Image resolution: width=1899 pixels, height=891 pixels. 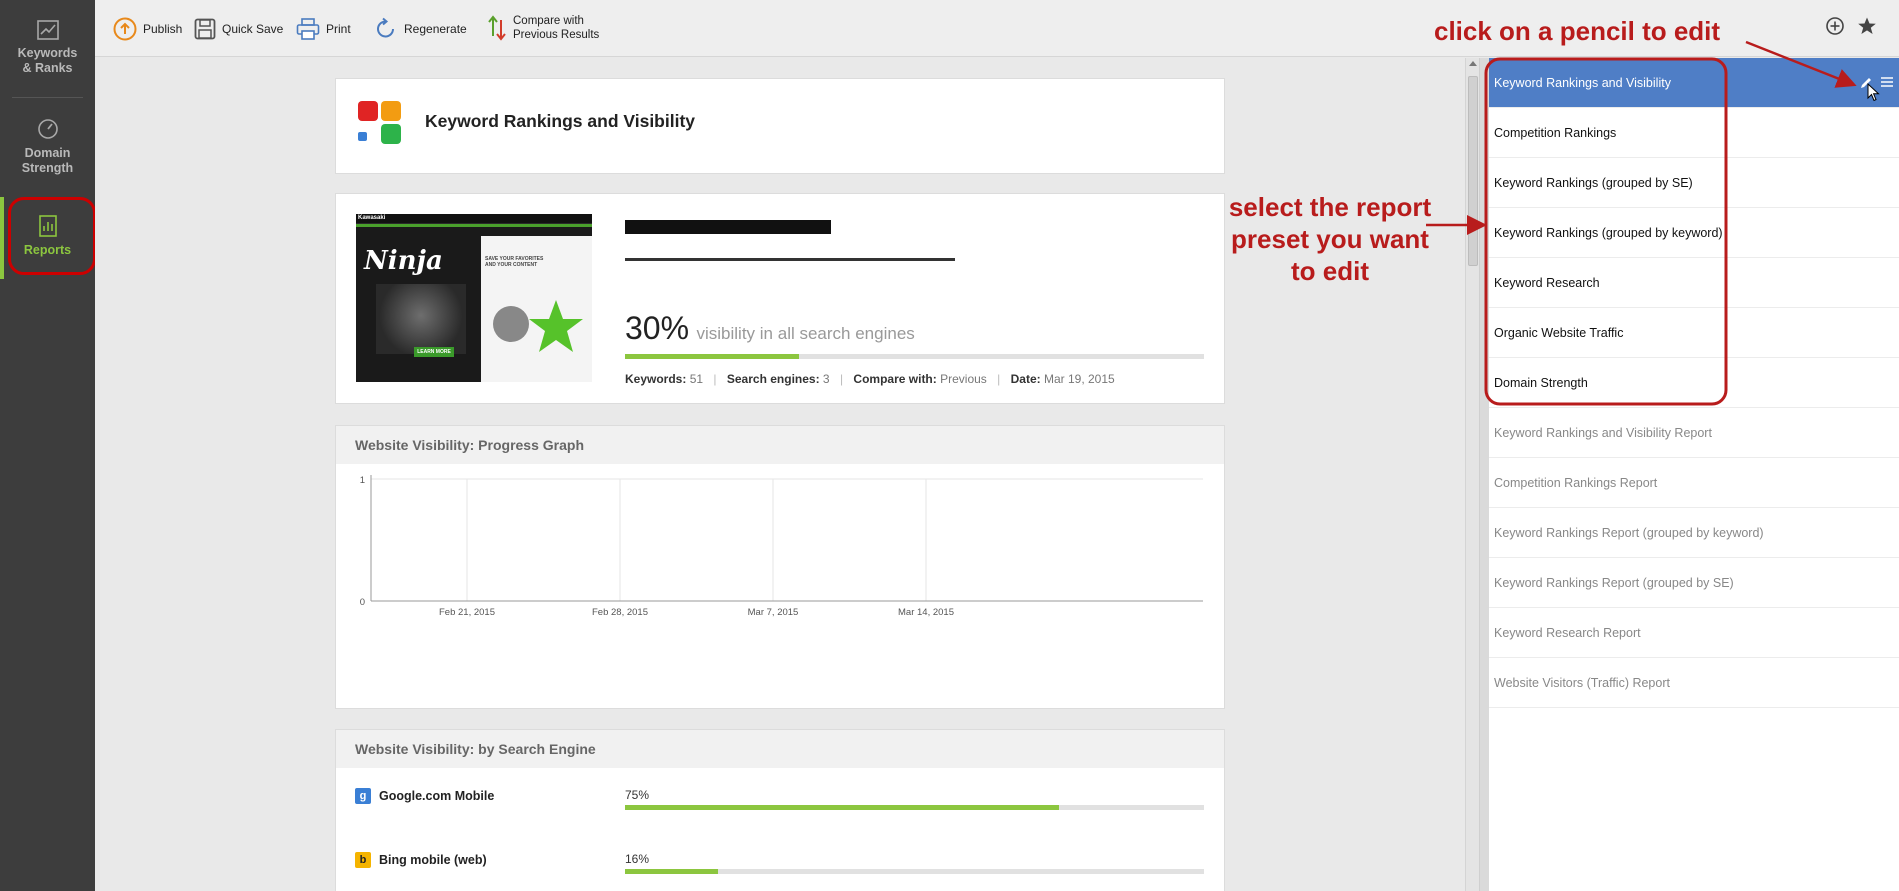 I want to click on thumb-button: LEARN MORE, so click(x=434, y=352).